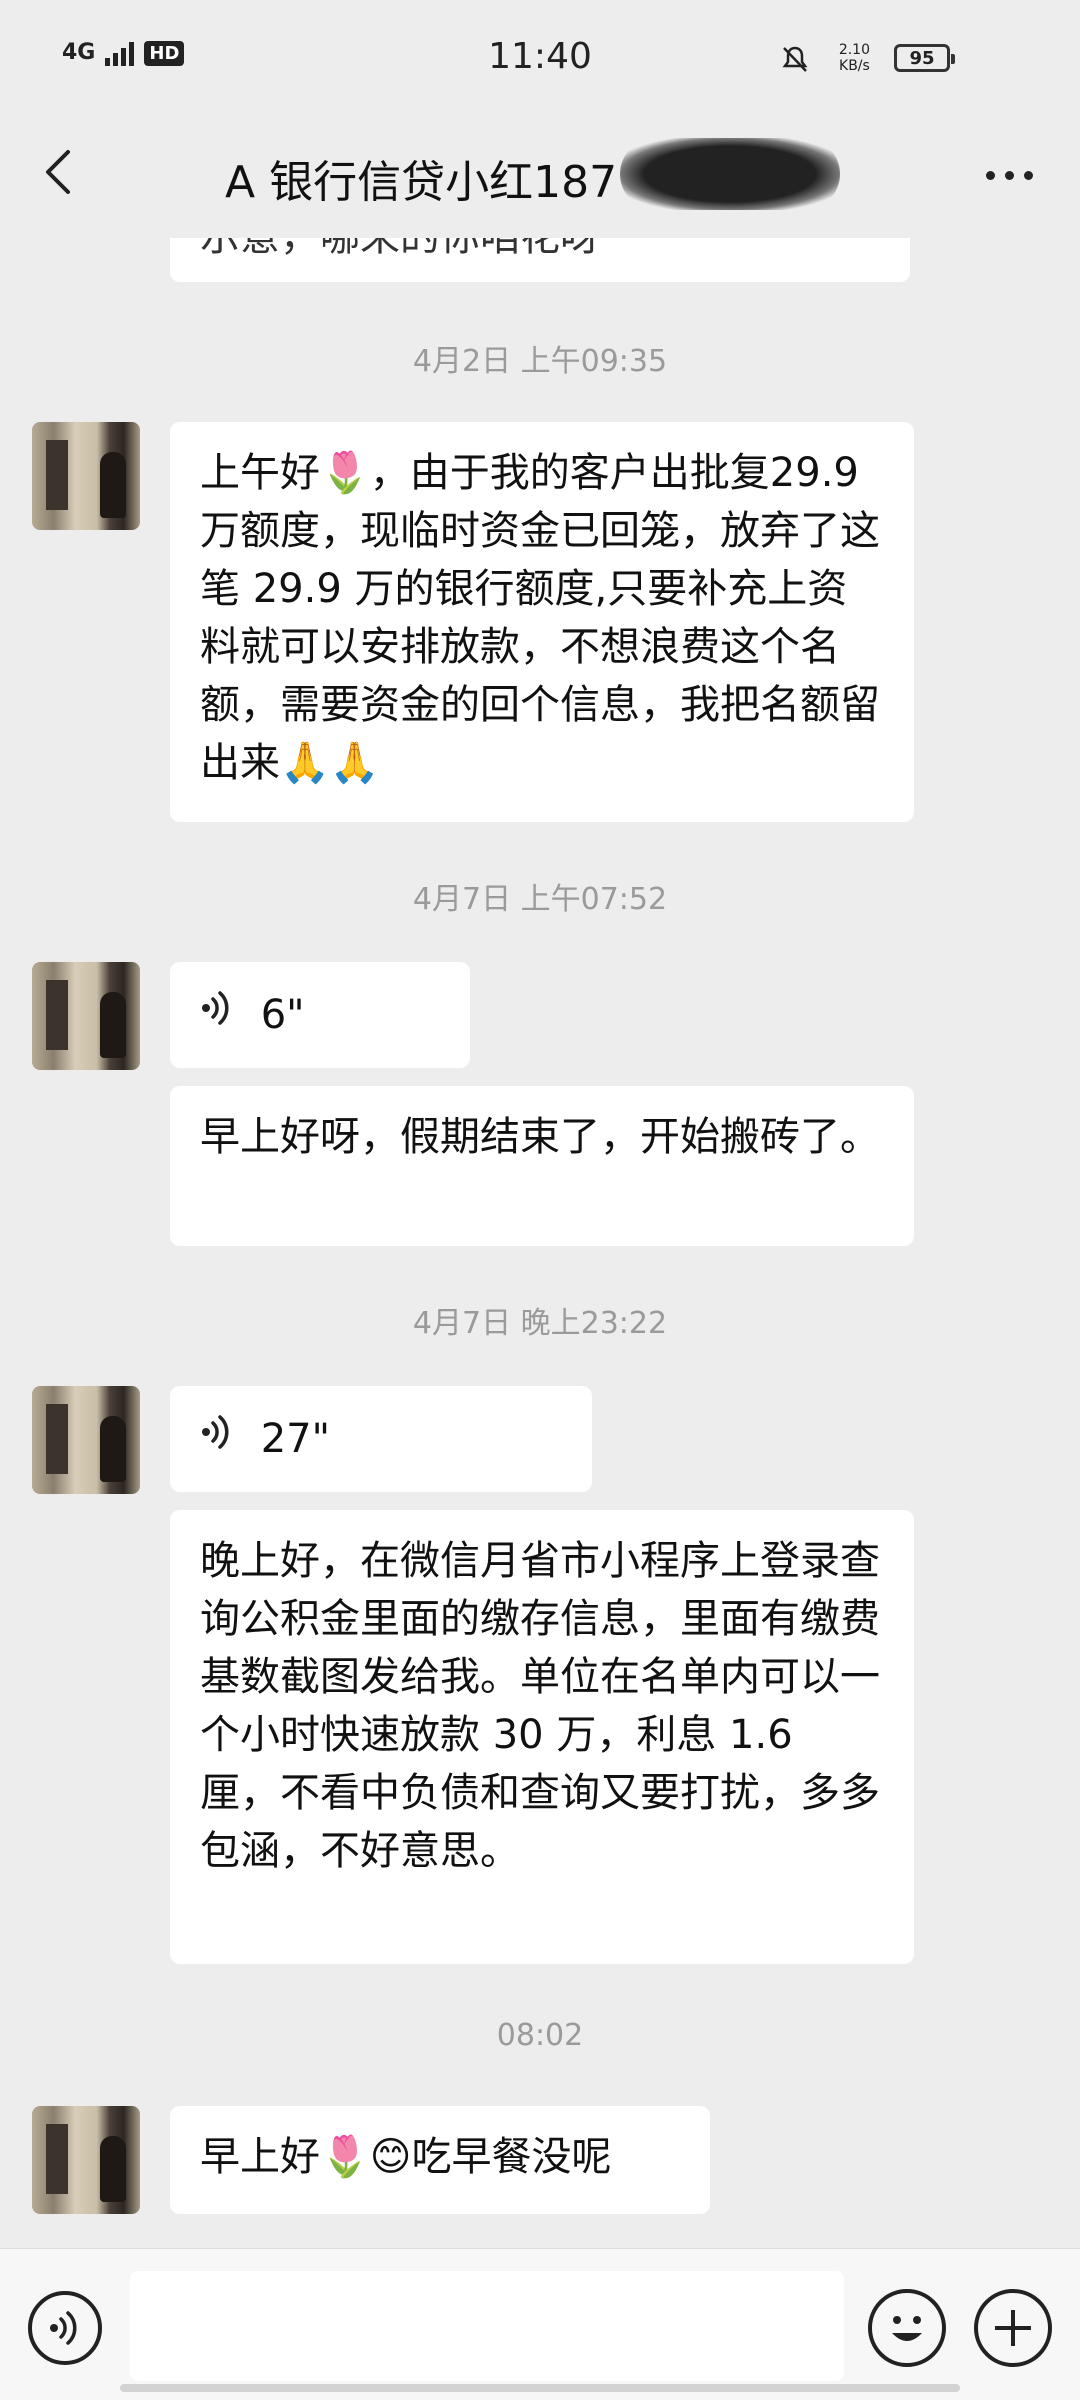 This screenshot has height=2400, width=1080. What do you see at coordinates (295, 1439) in the screenshot?
I see `voice-duration: 27"` at bounding box center [295, 1439].